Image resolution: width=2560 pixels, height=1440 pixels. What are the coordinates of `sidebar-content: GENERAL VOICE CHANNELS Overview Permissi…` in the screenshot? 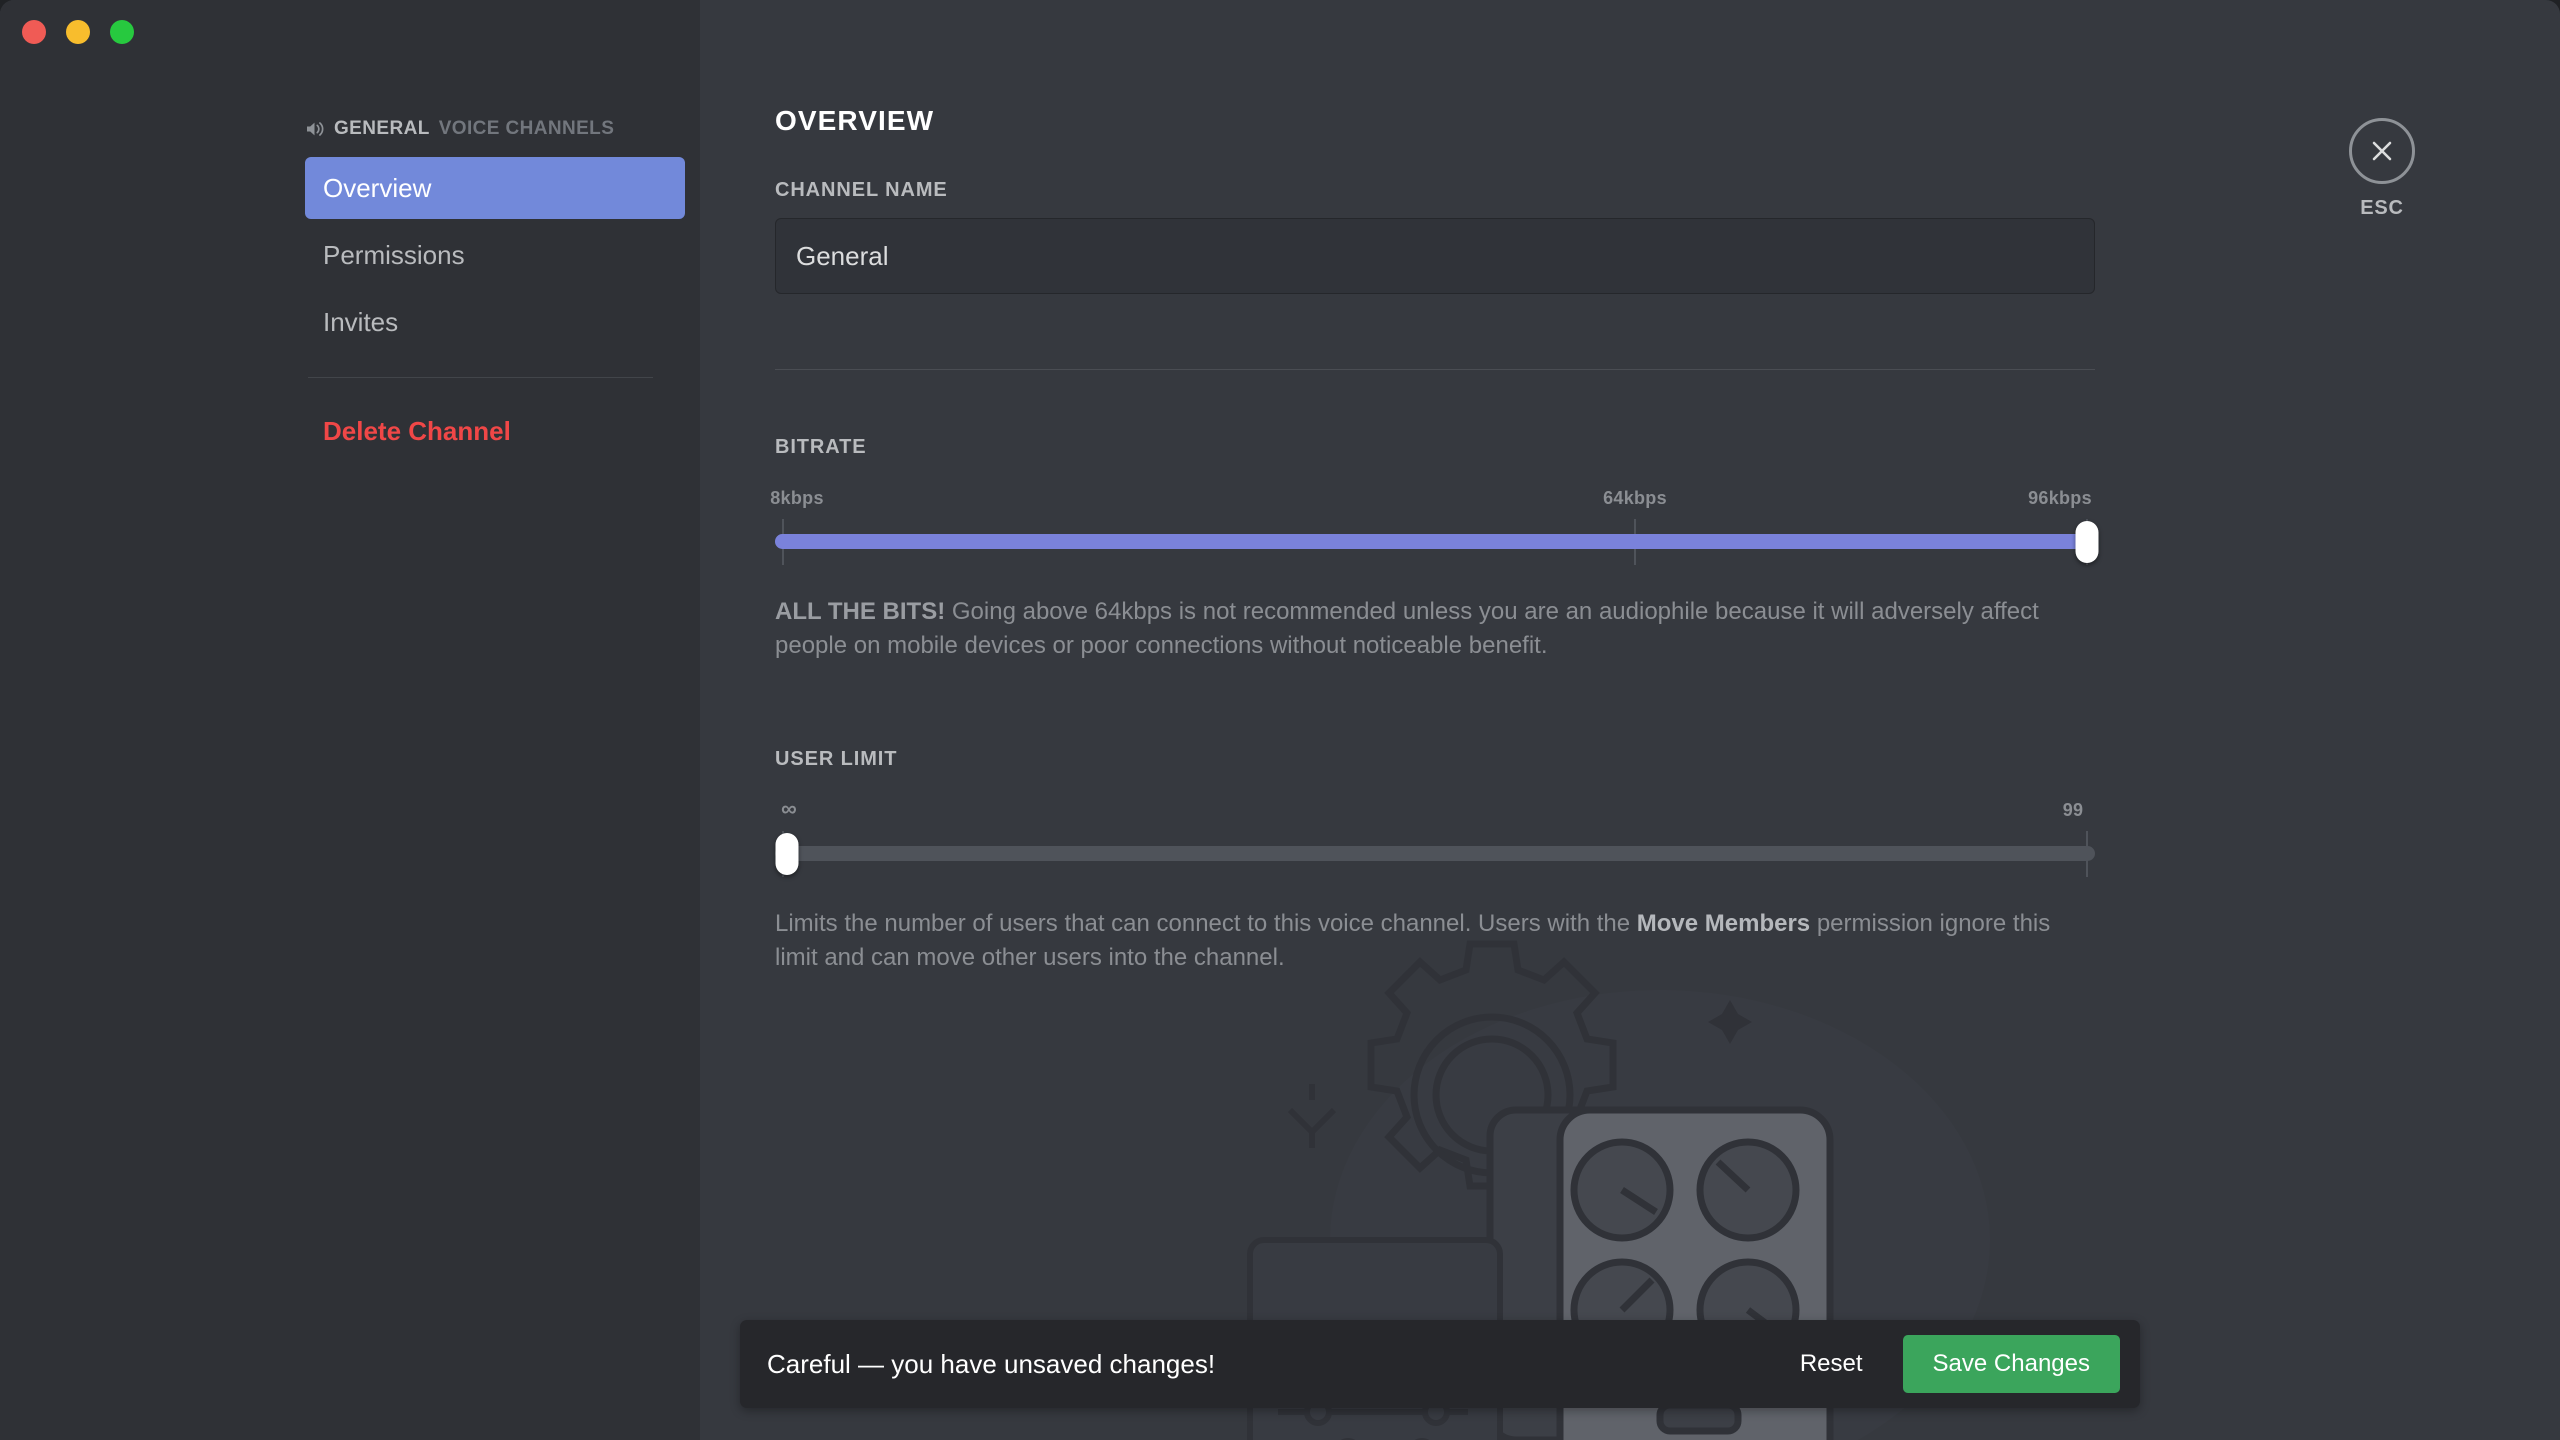 It's located at (495, 233).